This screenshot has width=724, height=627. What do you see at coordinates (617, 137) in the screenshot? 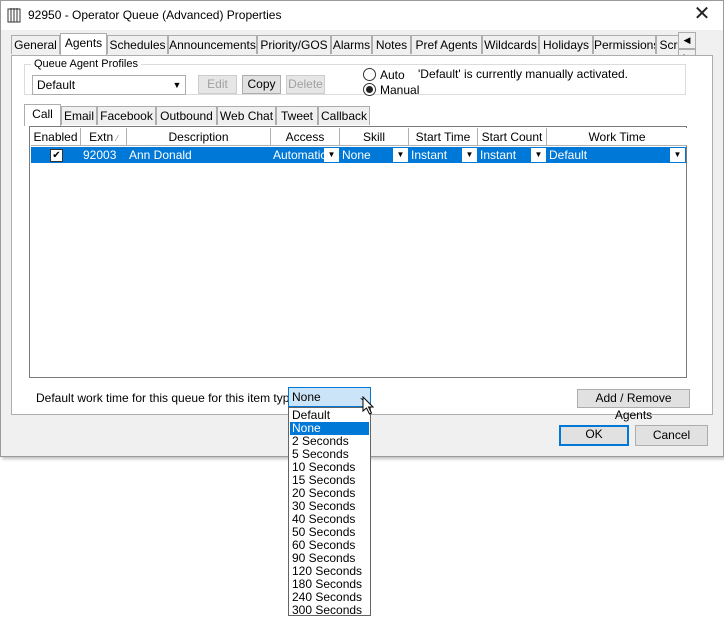
I see `col-work-time: Work Time` at bounding box center [617, 137].